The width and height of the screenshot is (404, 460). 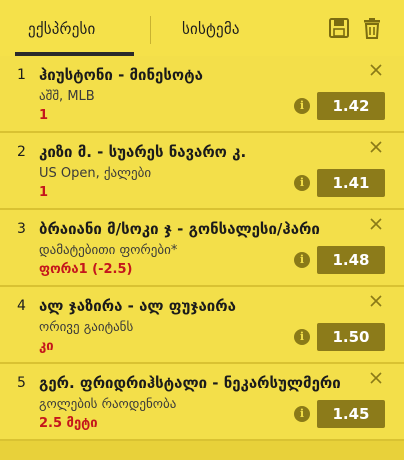 What do you see at coordinates (351, 106) in the screenshot?
I see `odds-button: 1.42` at bounding box center [351, 106].